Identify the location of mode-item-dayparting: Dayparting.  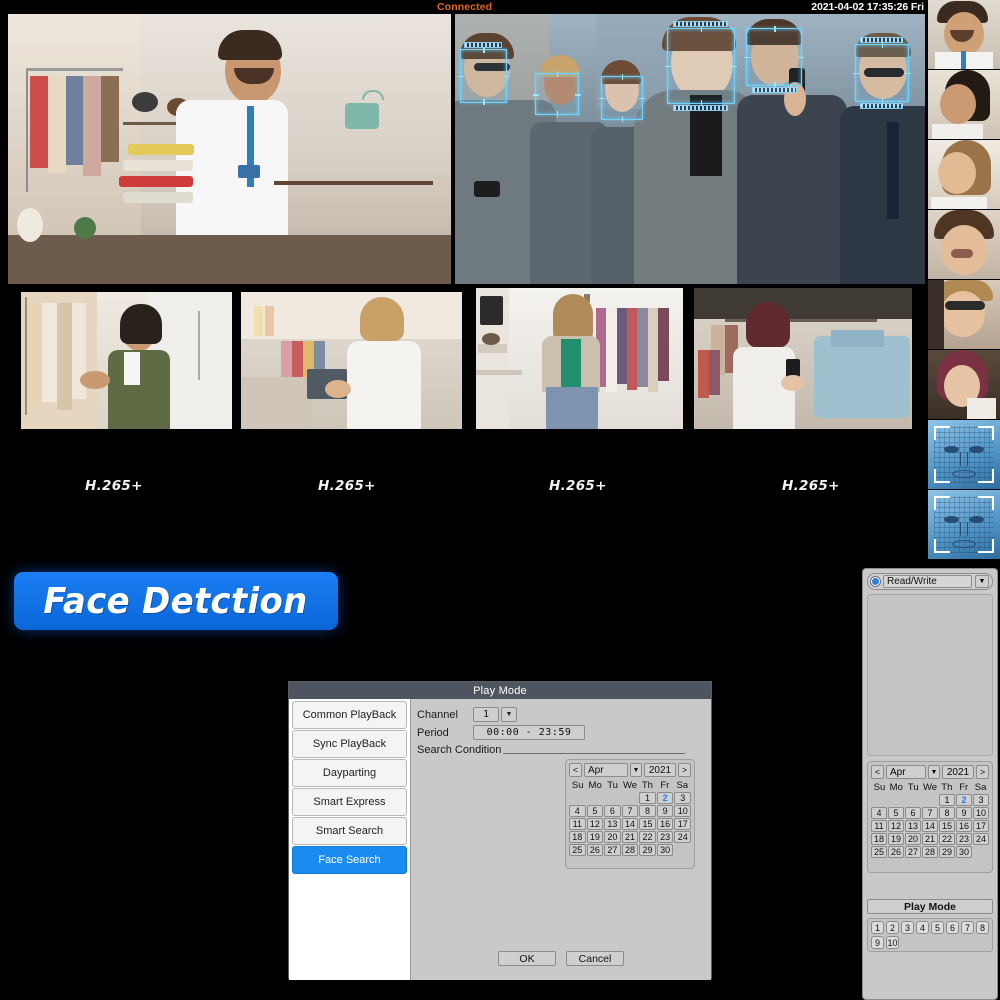
(349, 773).